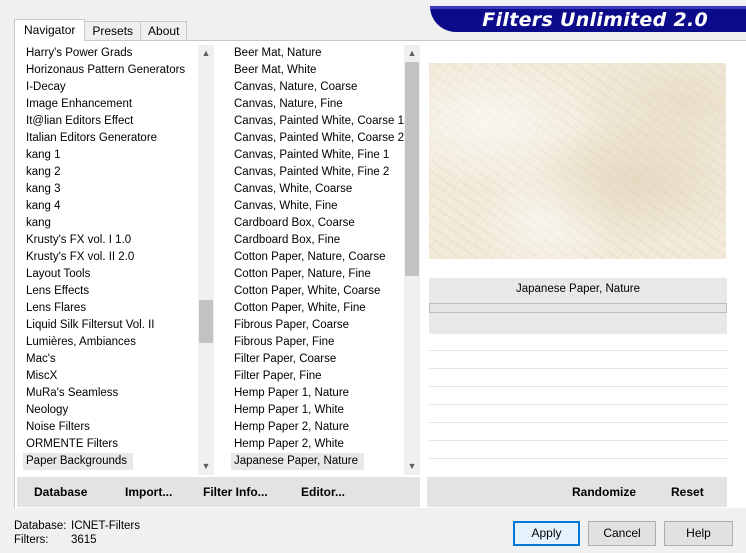 This screenshot has height=553, width=746. I want to click on filter-list-item: Cotton Paper, White, Coarse, so click(317, 291).